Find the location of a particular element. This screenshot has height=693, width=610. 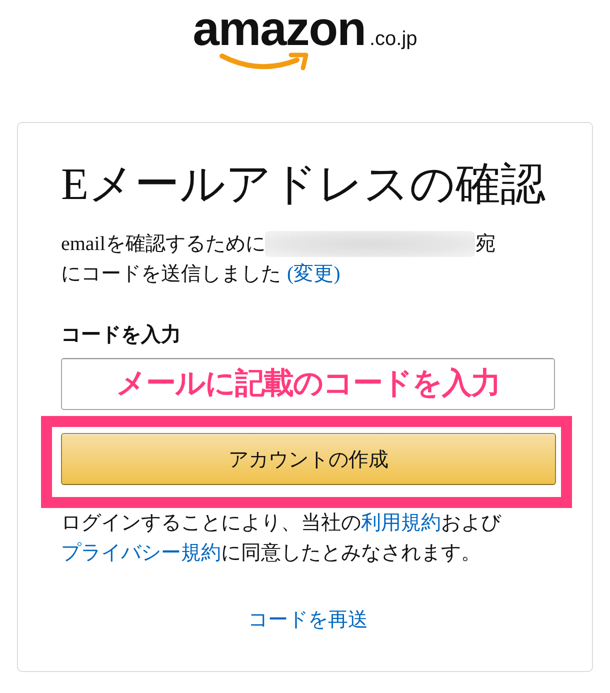

resend-code-link: コードを再送 is located at coordinates (308, 620).